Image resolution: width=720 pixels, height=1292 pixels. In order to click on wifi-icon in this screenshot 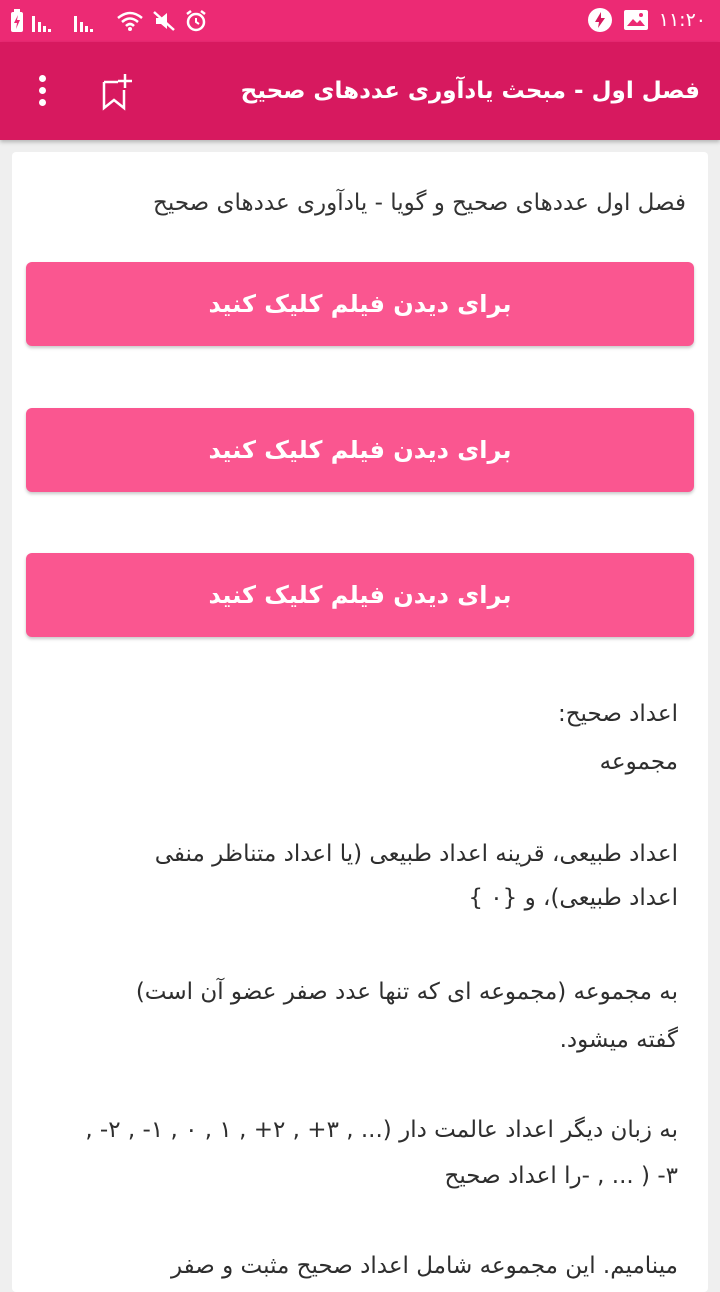, I will do `click(130, 21)`.